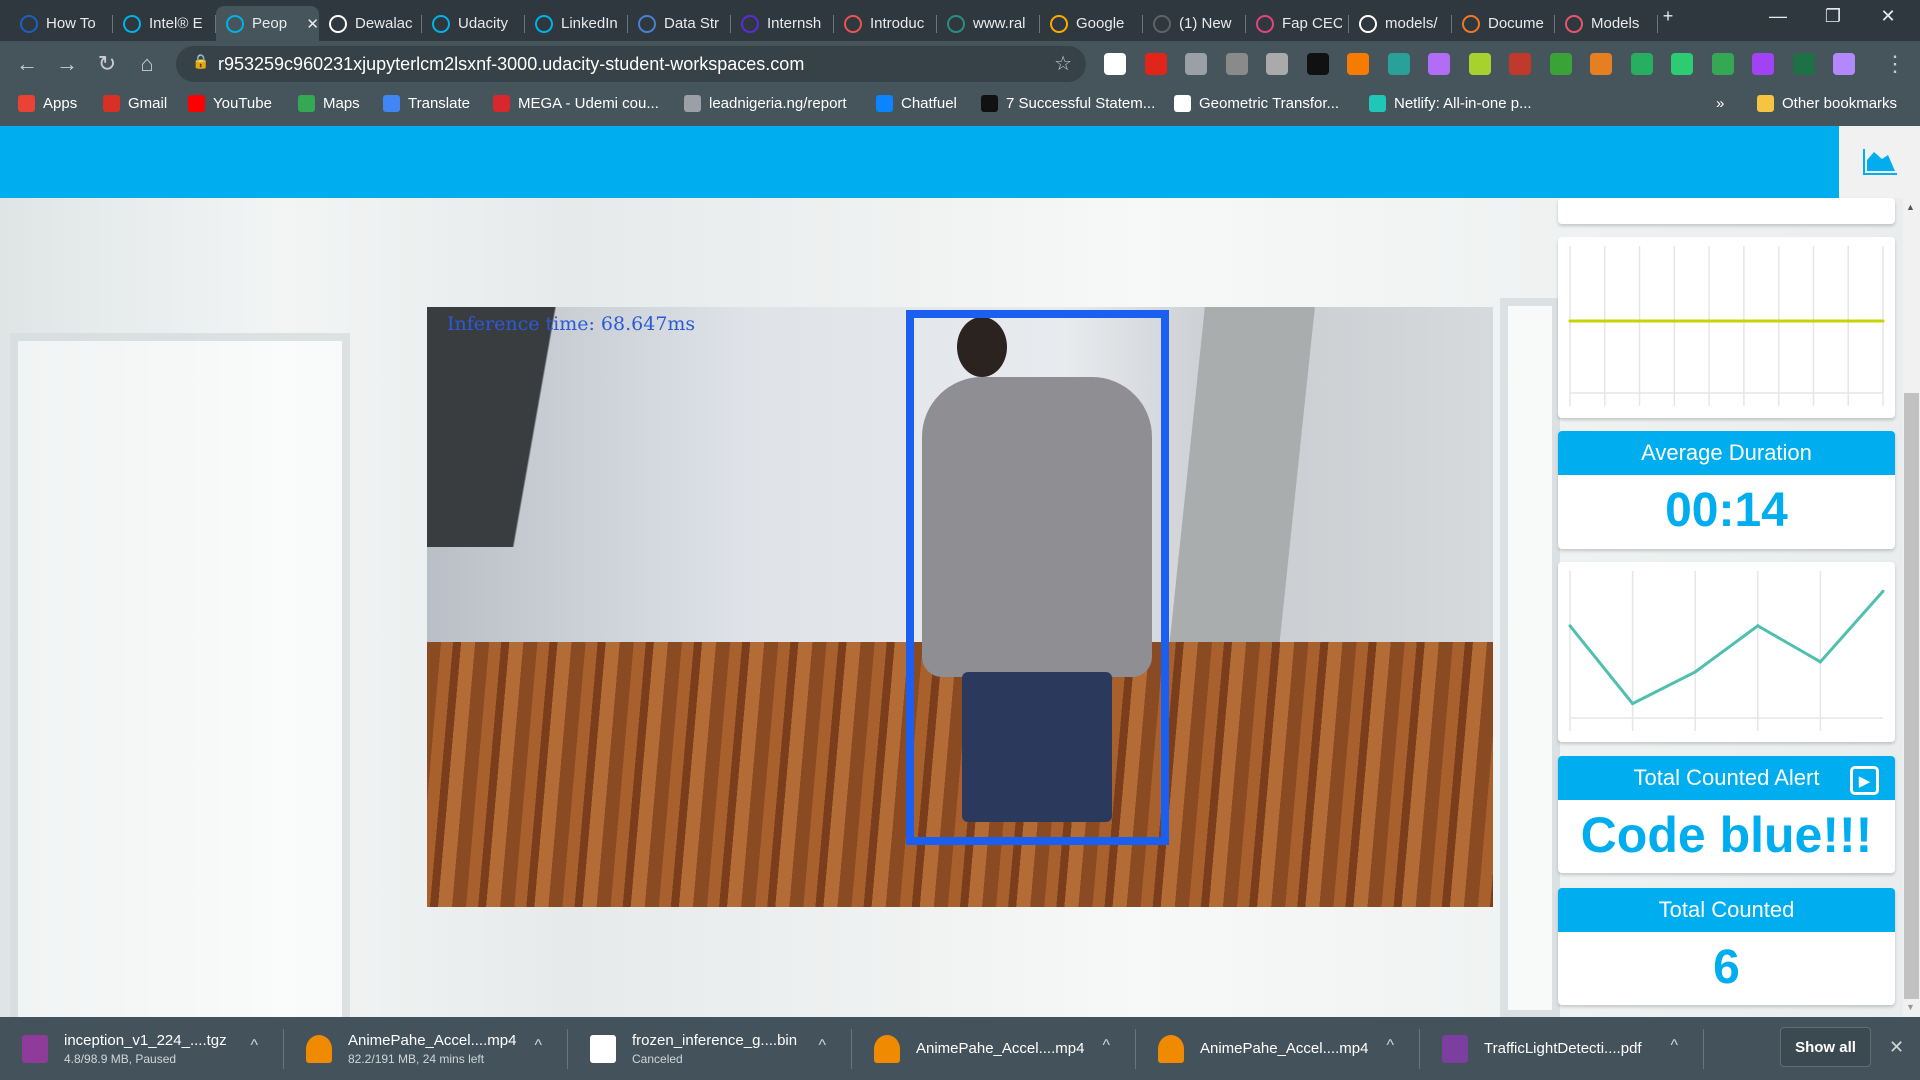 This screenshot has height=1080, width=1920. Describe the element at coordinates (1879, 162) in the screenshot. I see `chart-toggle-button` at that location.